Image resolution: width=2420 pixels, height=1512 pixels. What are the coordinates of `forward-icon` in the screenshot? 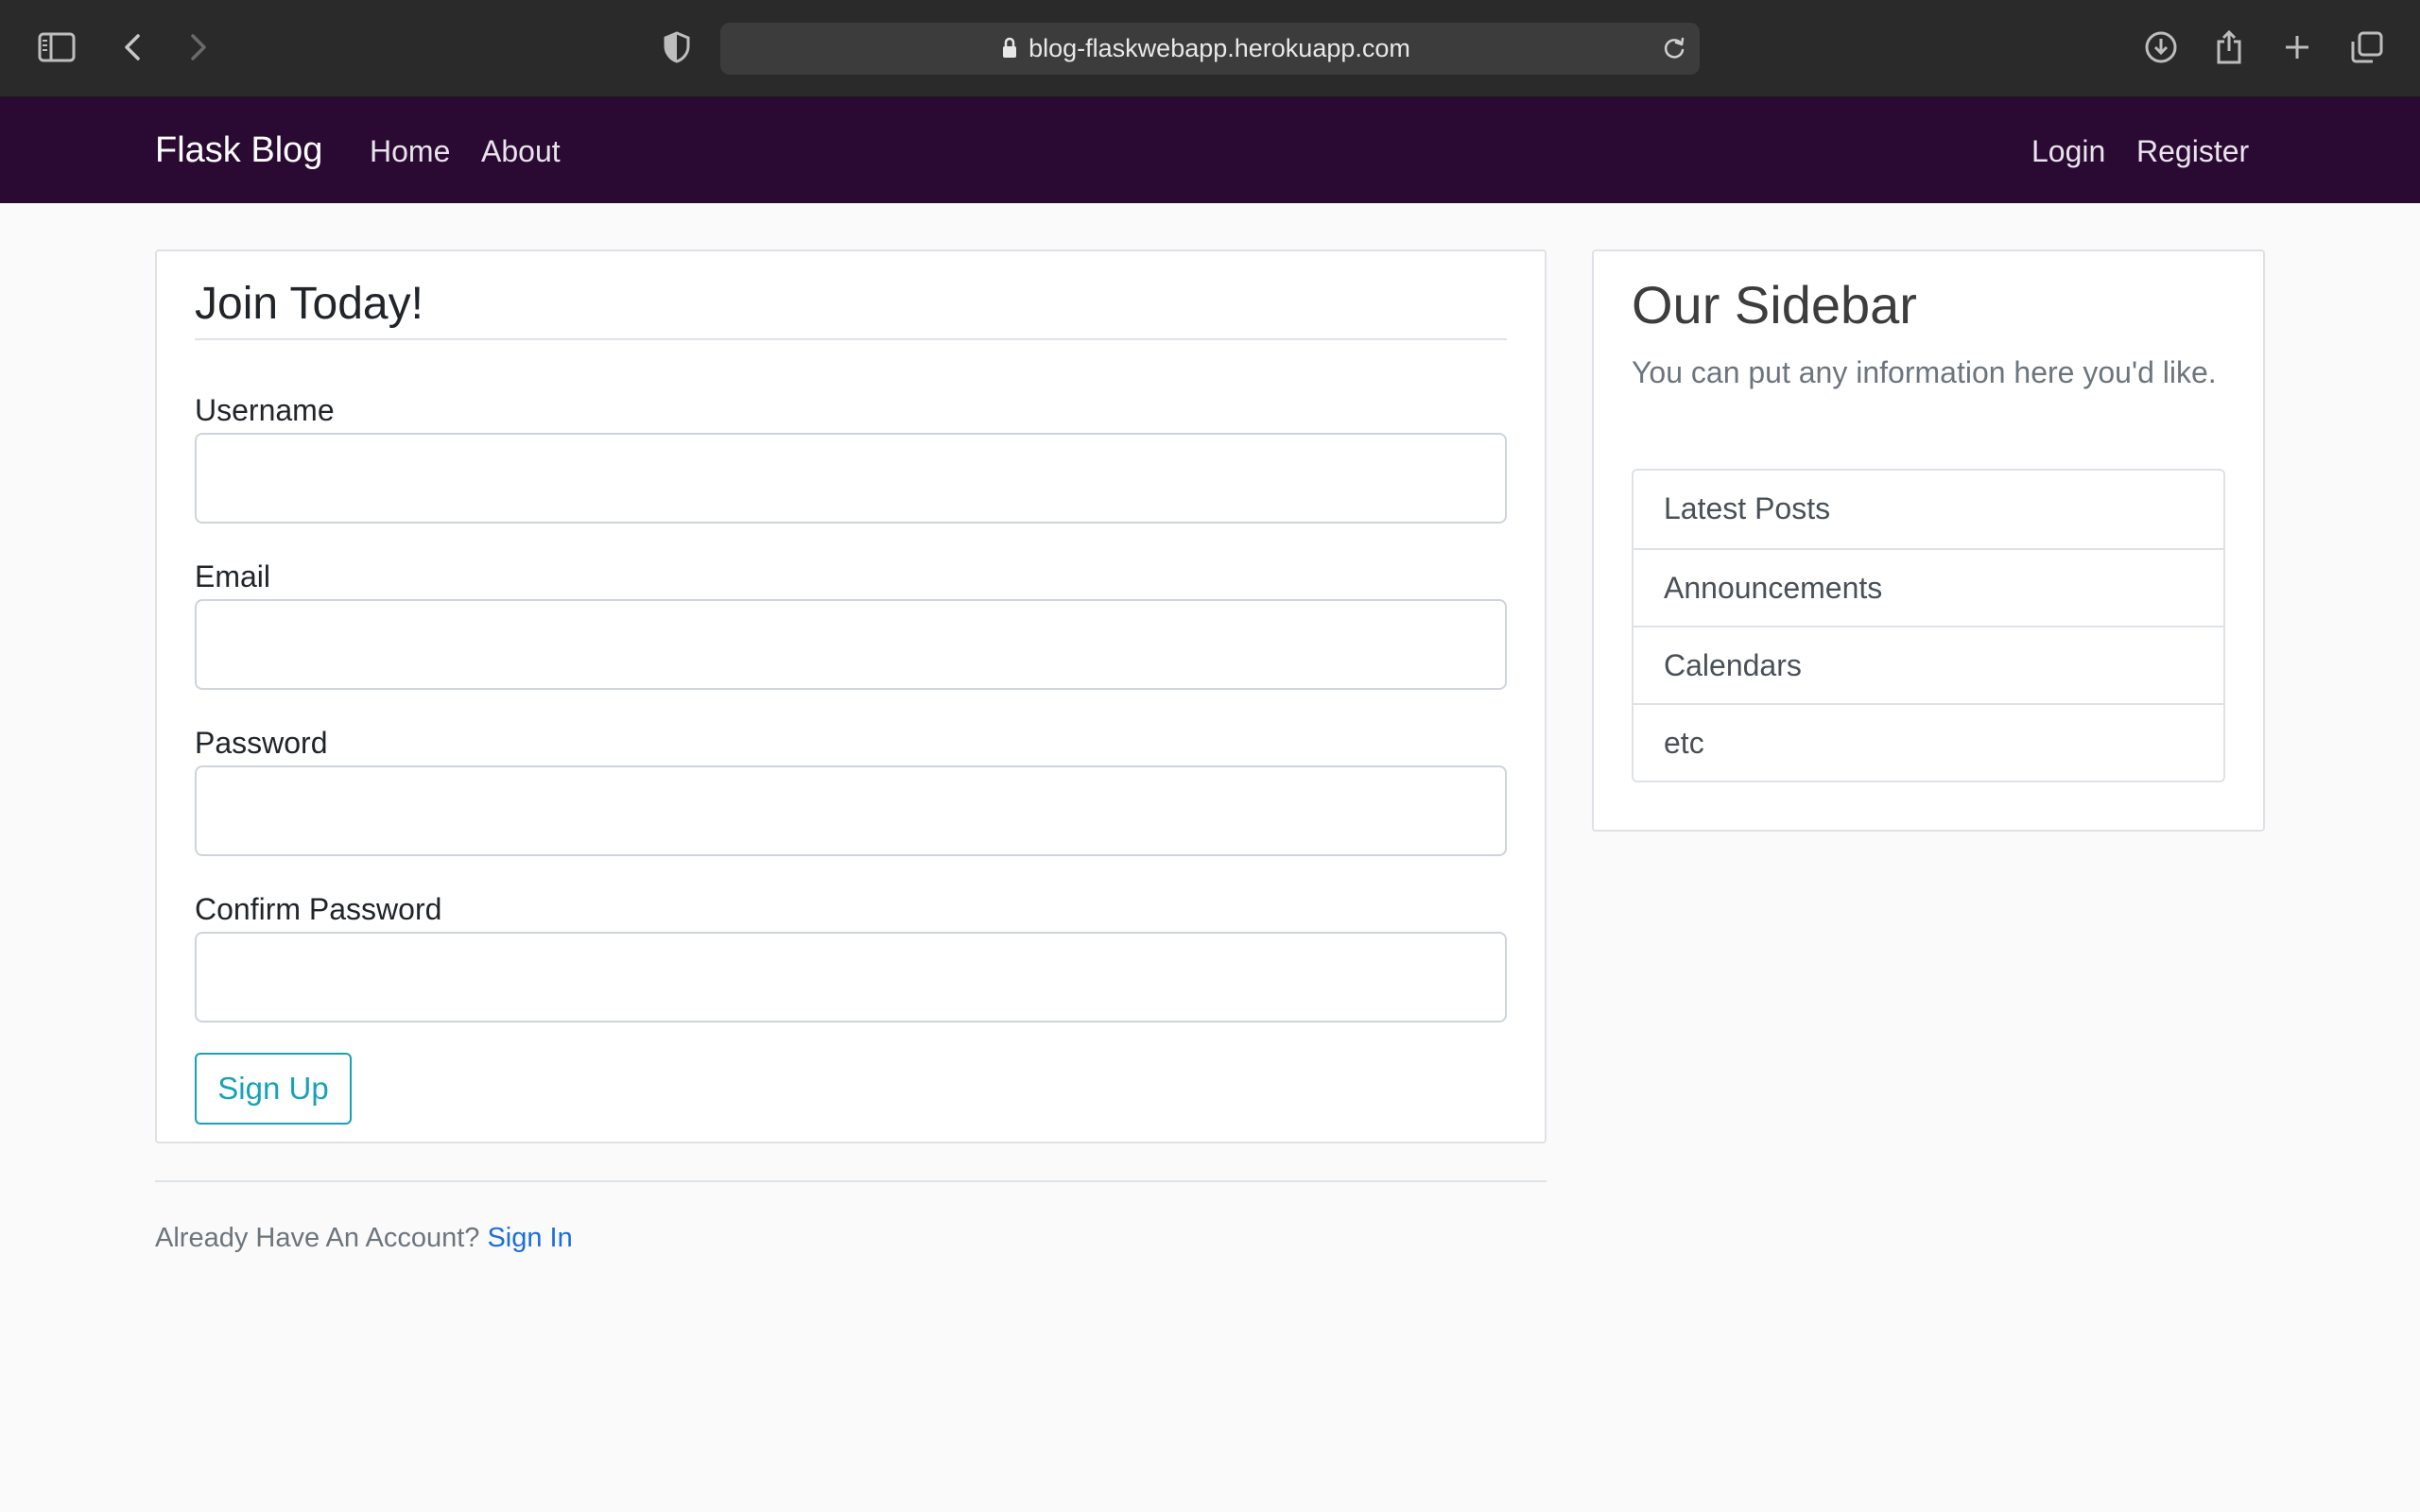 It's located at (198, 47).